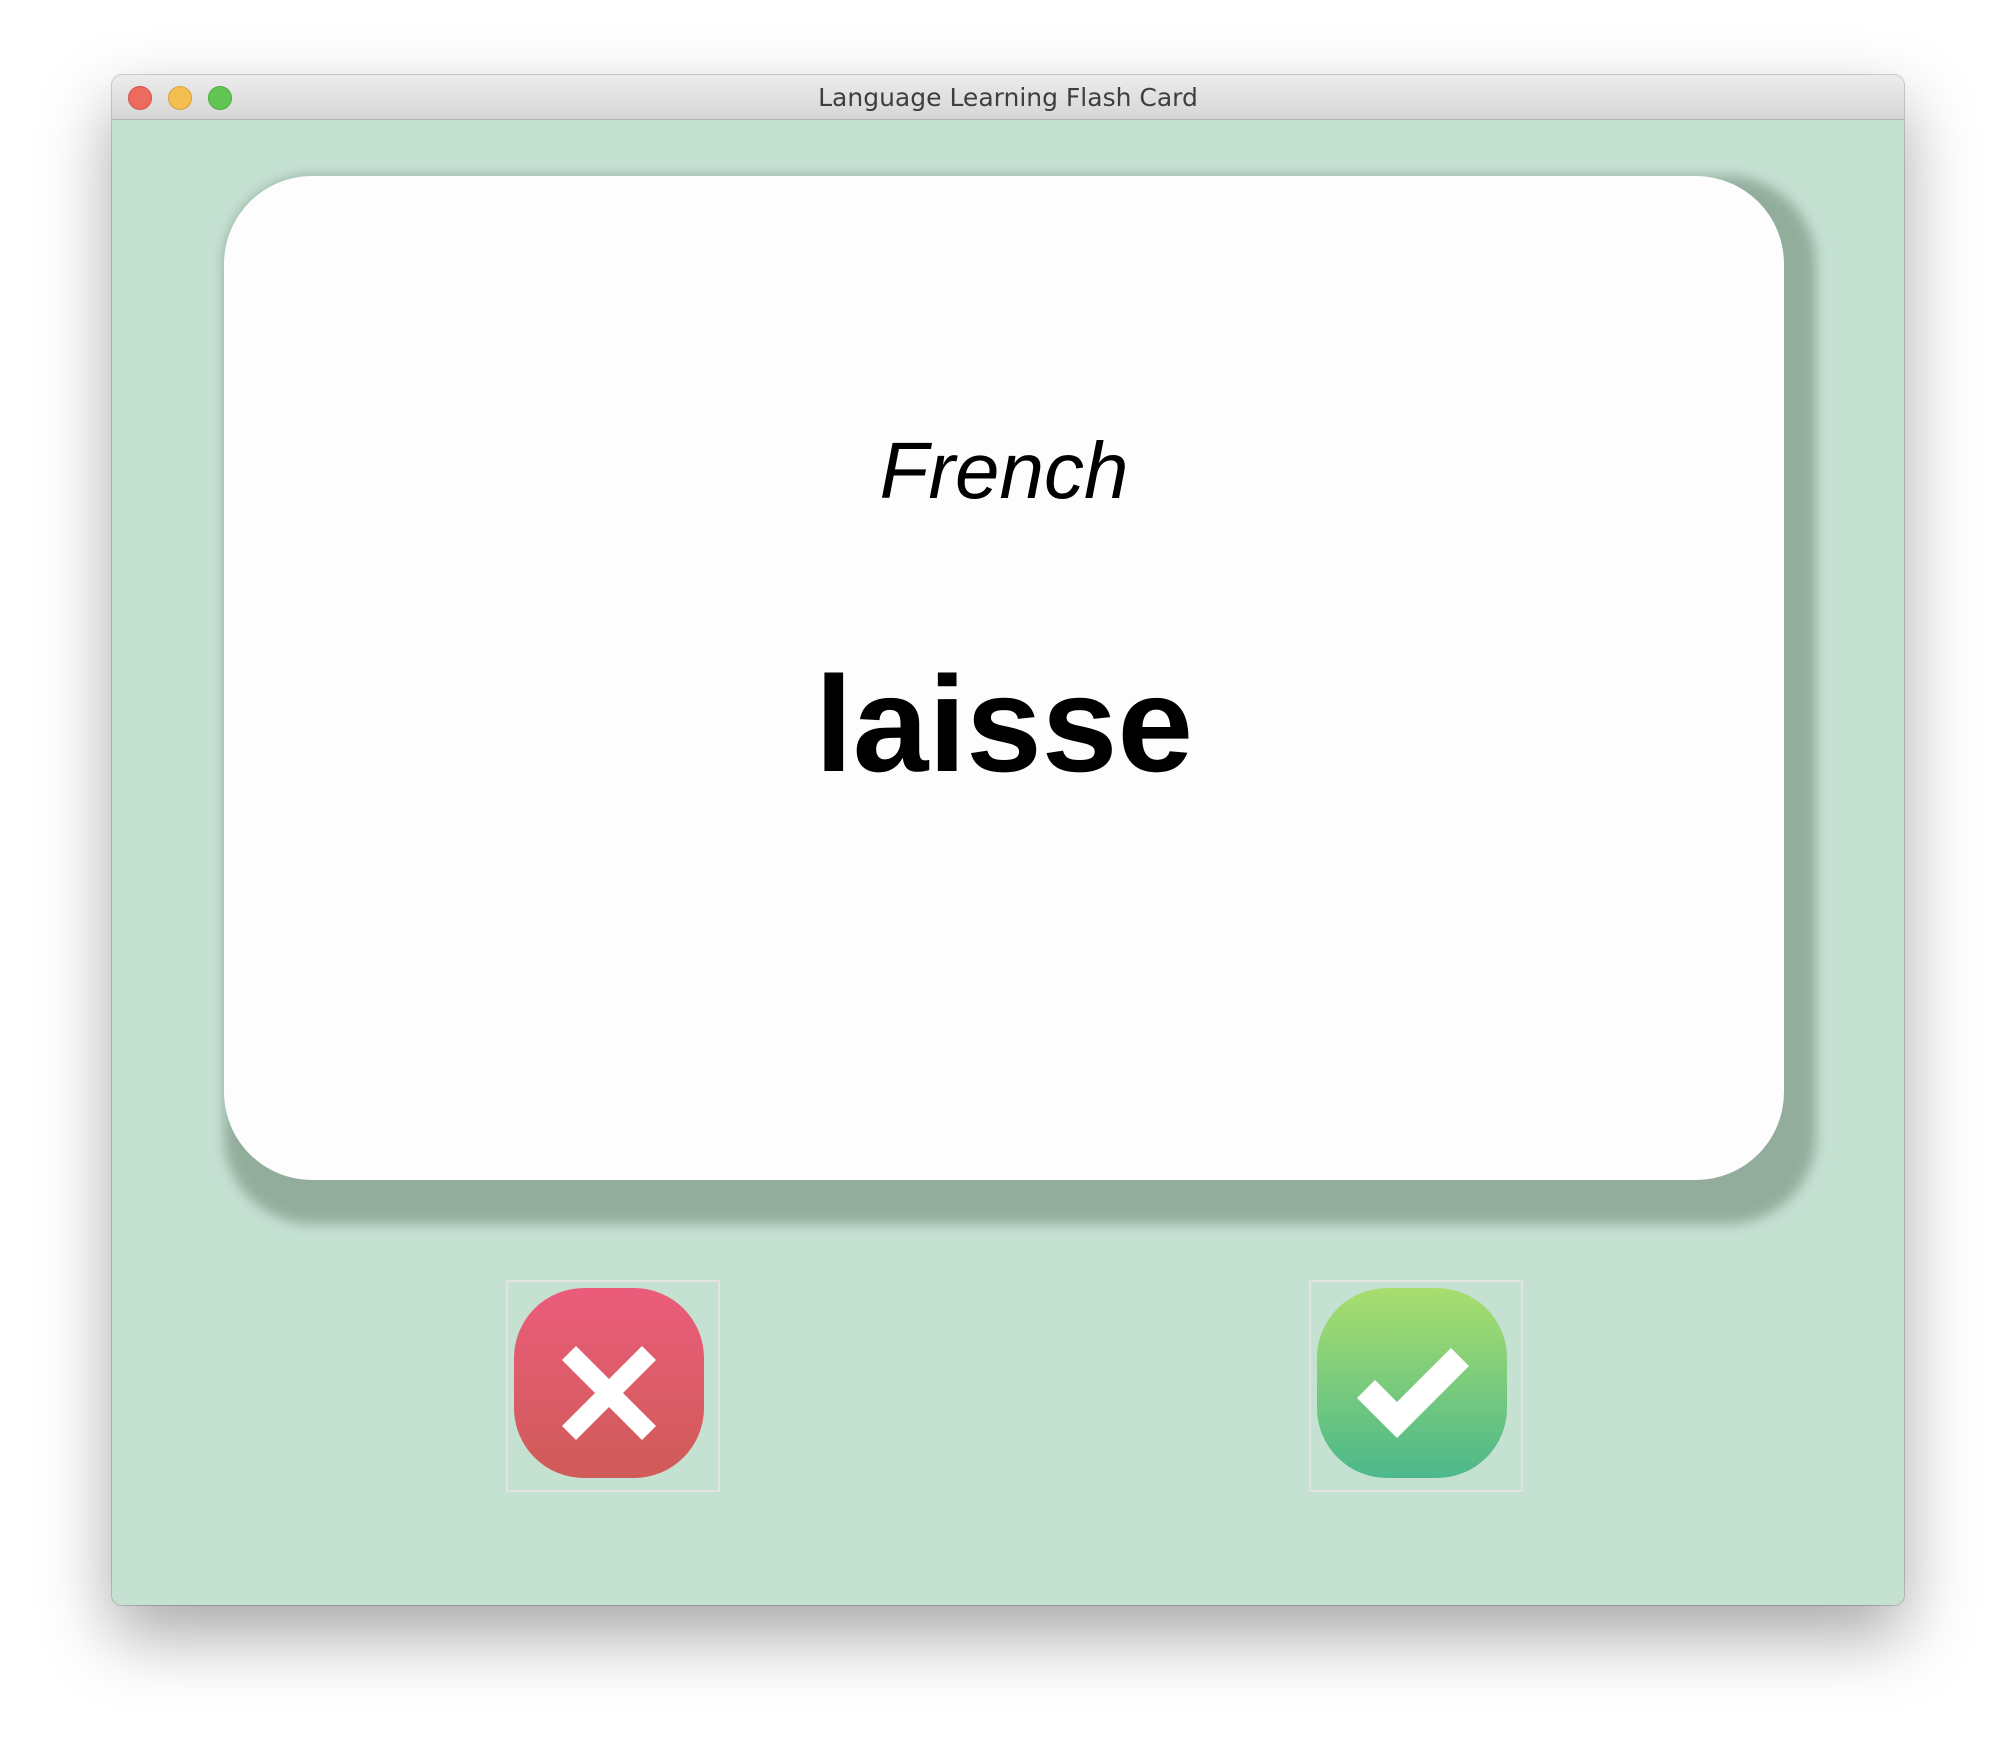  I want to click on title-bar: Language Learning Flash Card, so click(1008, 97).